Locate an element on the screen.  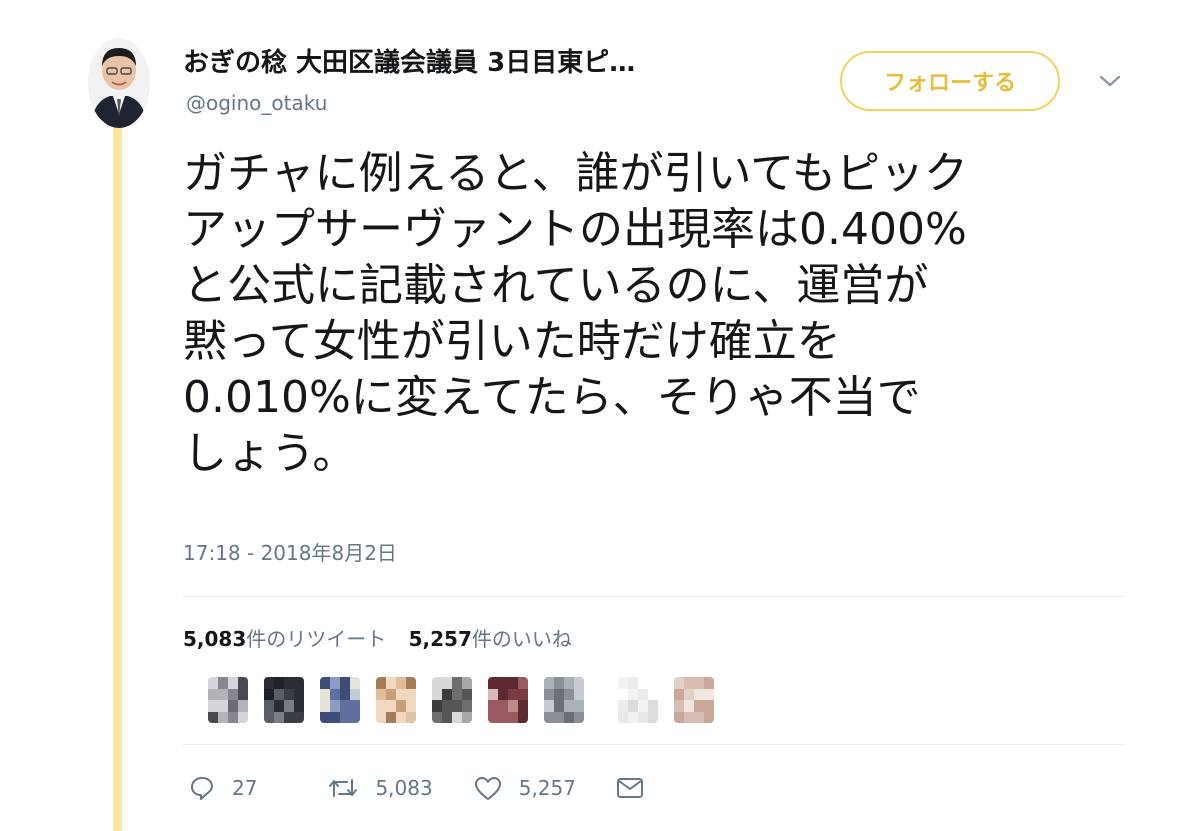
divider is located at coordinates (654, 744).